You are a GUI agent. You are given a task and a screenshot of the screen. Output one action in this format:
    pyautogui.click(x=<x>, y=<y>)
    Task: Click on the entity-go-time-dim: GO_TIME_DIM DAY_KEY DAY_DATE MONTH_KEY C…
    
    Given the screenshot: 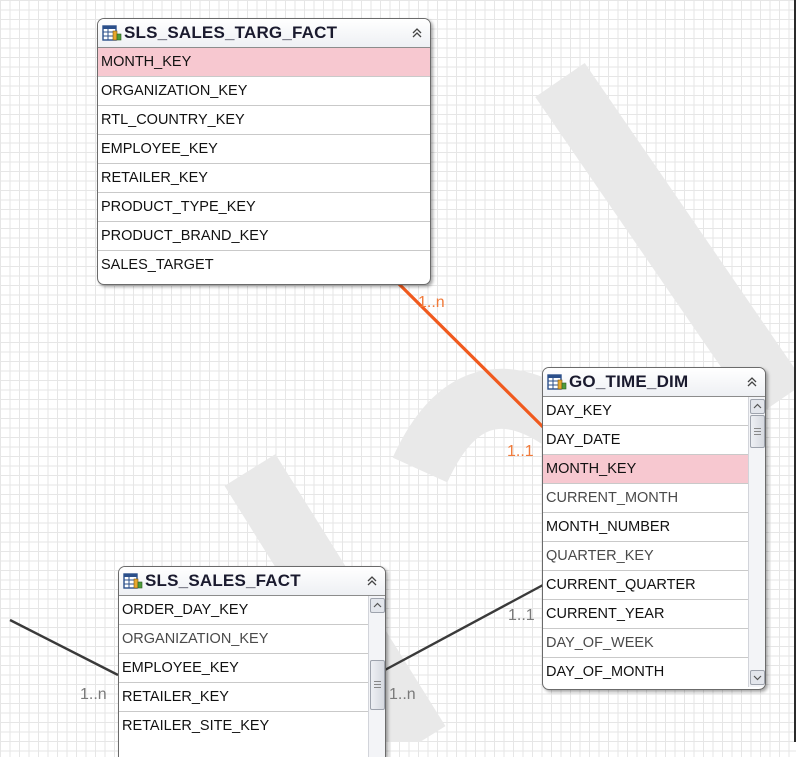 What is the action you would take?
    pyautogui.click(x=654, y=528)
    